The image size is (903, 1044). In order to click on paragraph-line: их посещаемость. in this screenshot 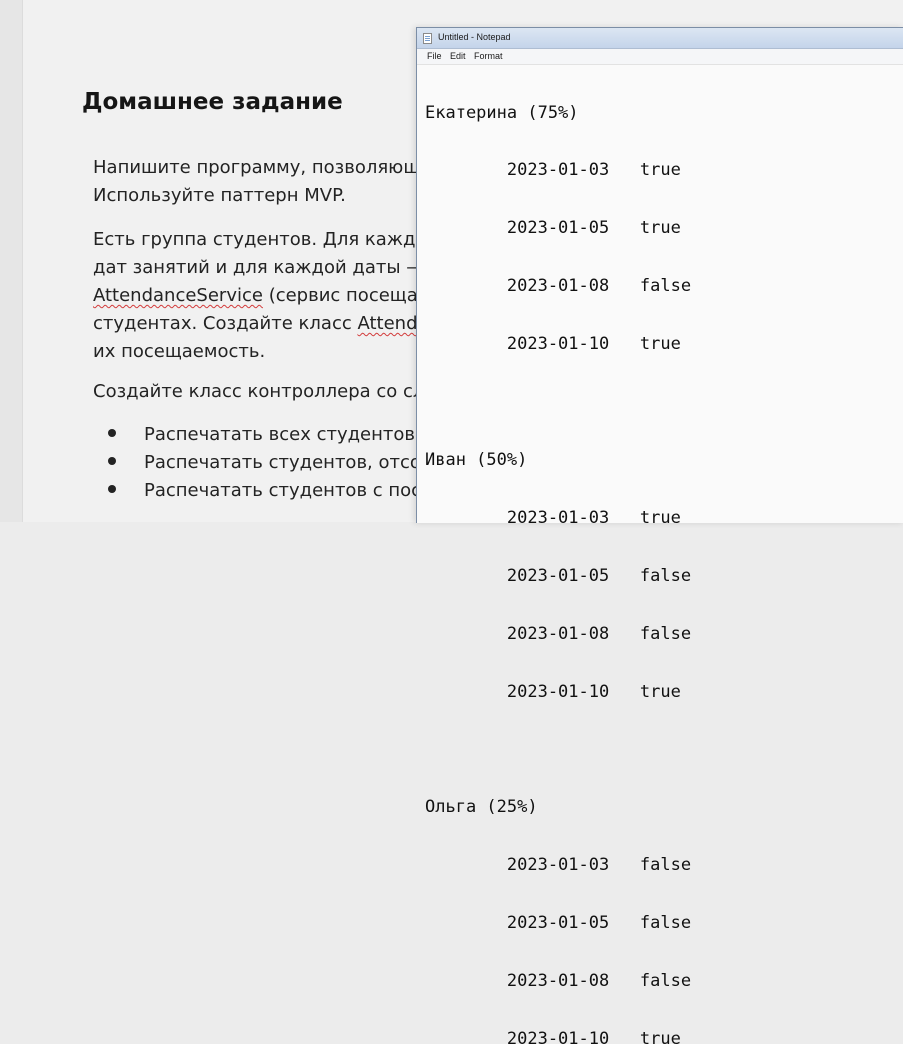, I will do `click(179, 351)`.